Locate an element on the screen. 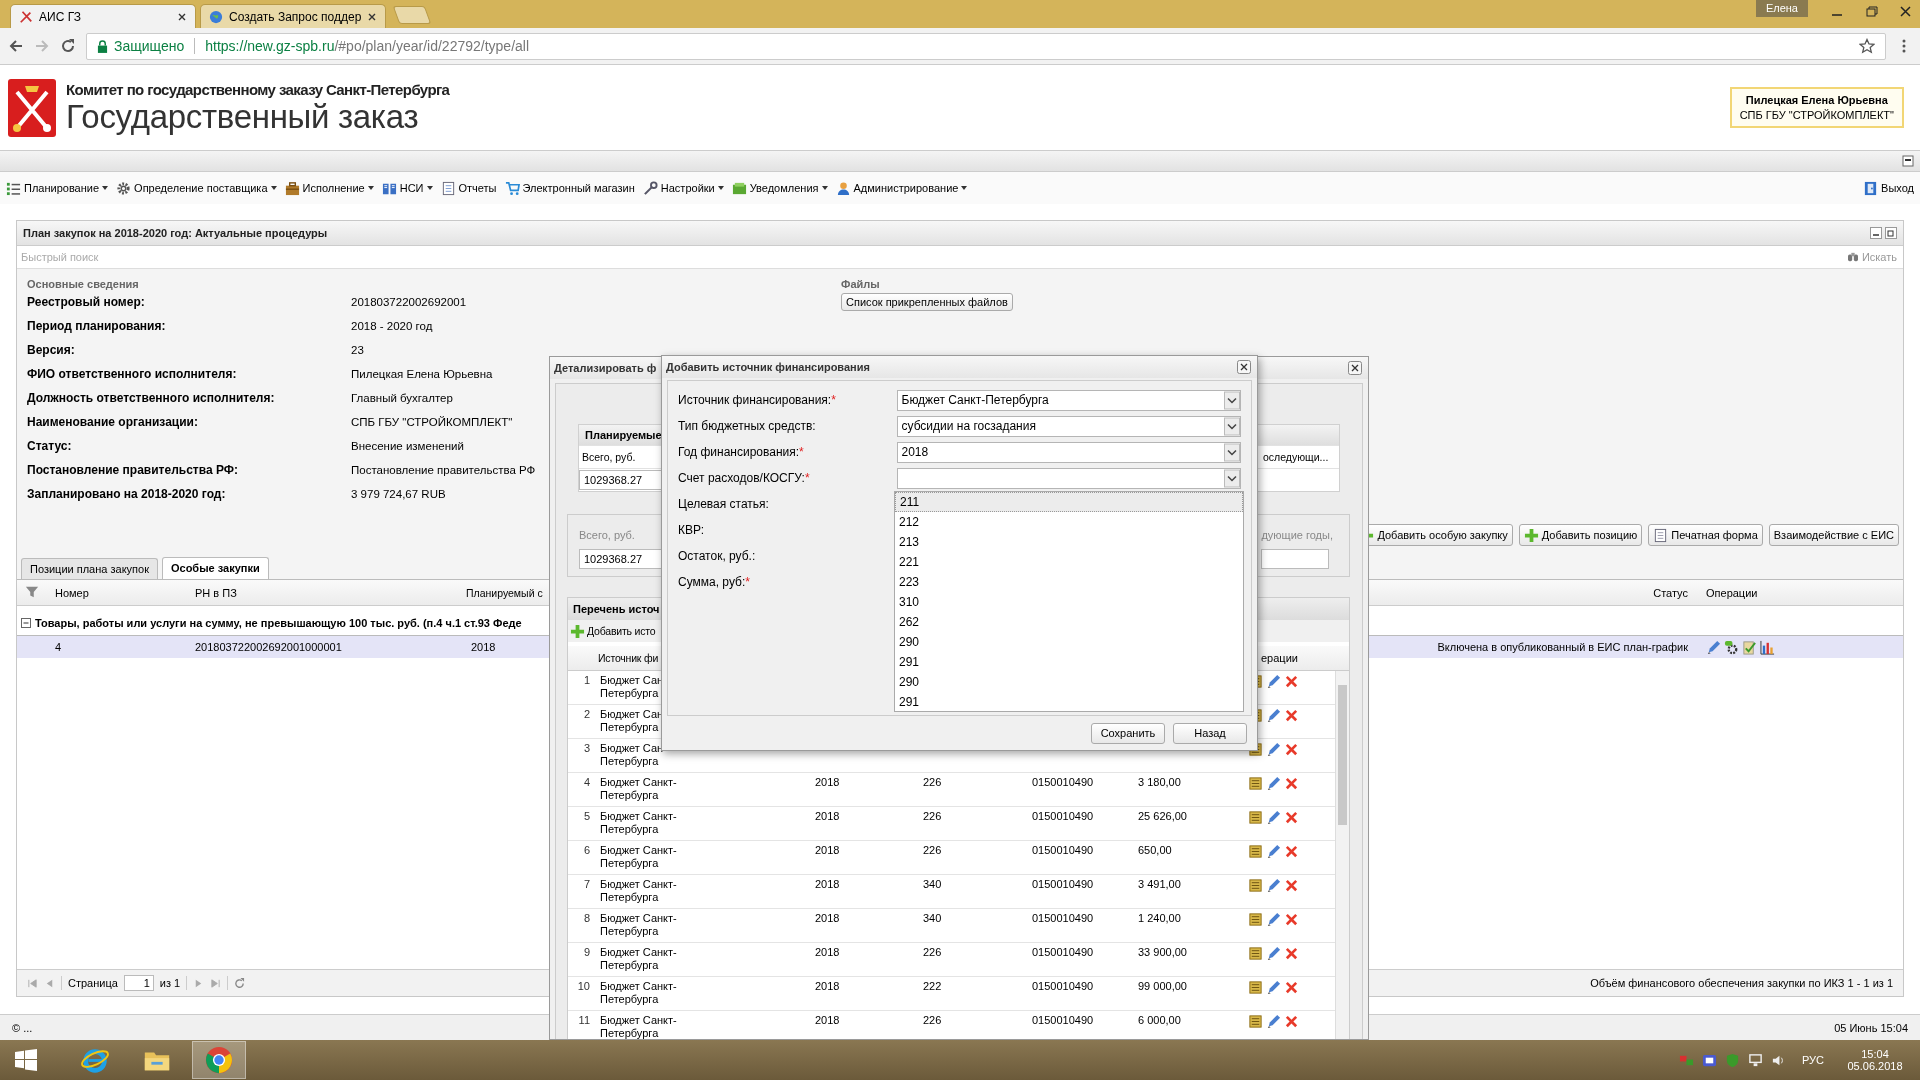 This screenshot has height=1080, width=1920. row-number: 8 is located at coordinates (586, 918).